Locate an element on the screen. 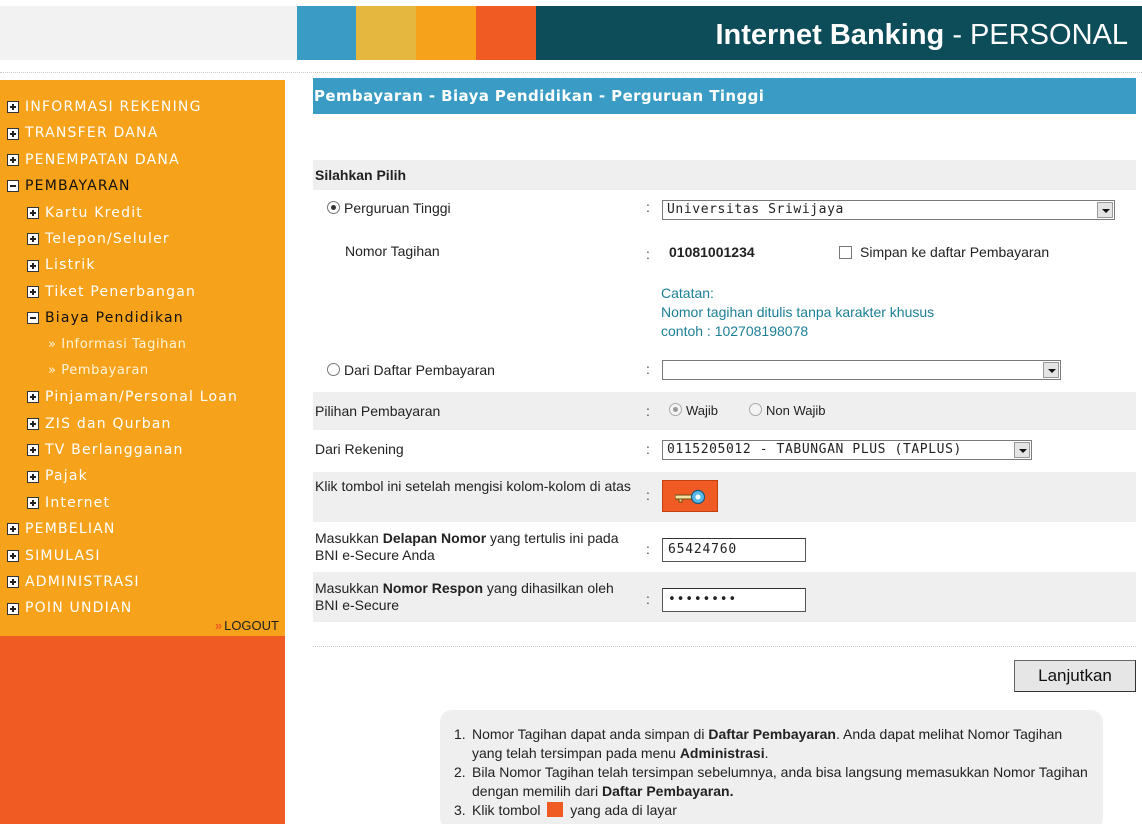 The width and height of the screenshot is (1142, 824). sidebar-item: ADMINISTRASI is located at coordinates (142, 582).